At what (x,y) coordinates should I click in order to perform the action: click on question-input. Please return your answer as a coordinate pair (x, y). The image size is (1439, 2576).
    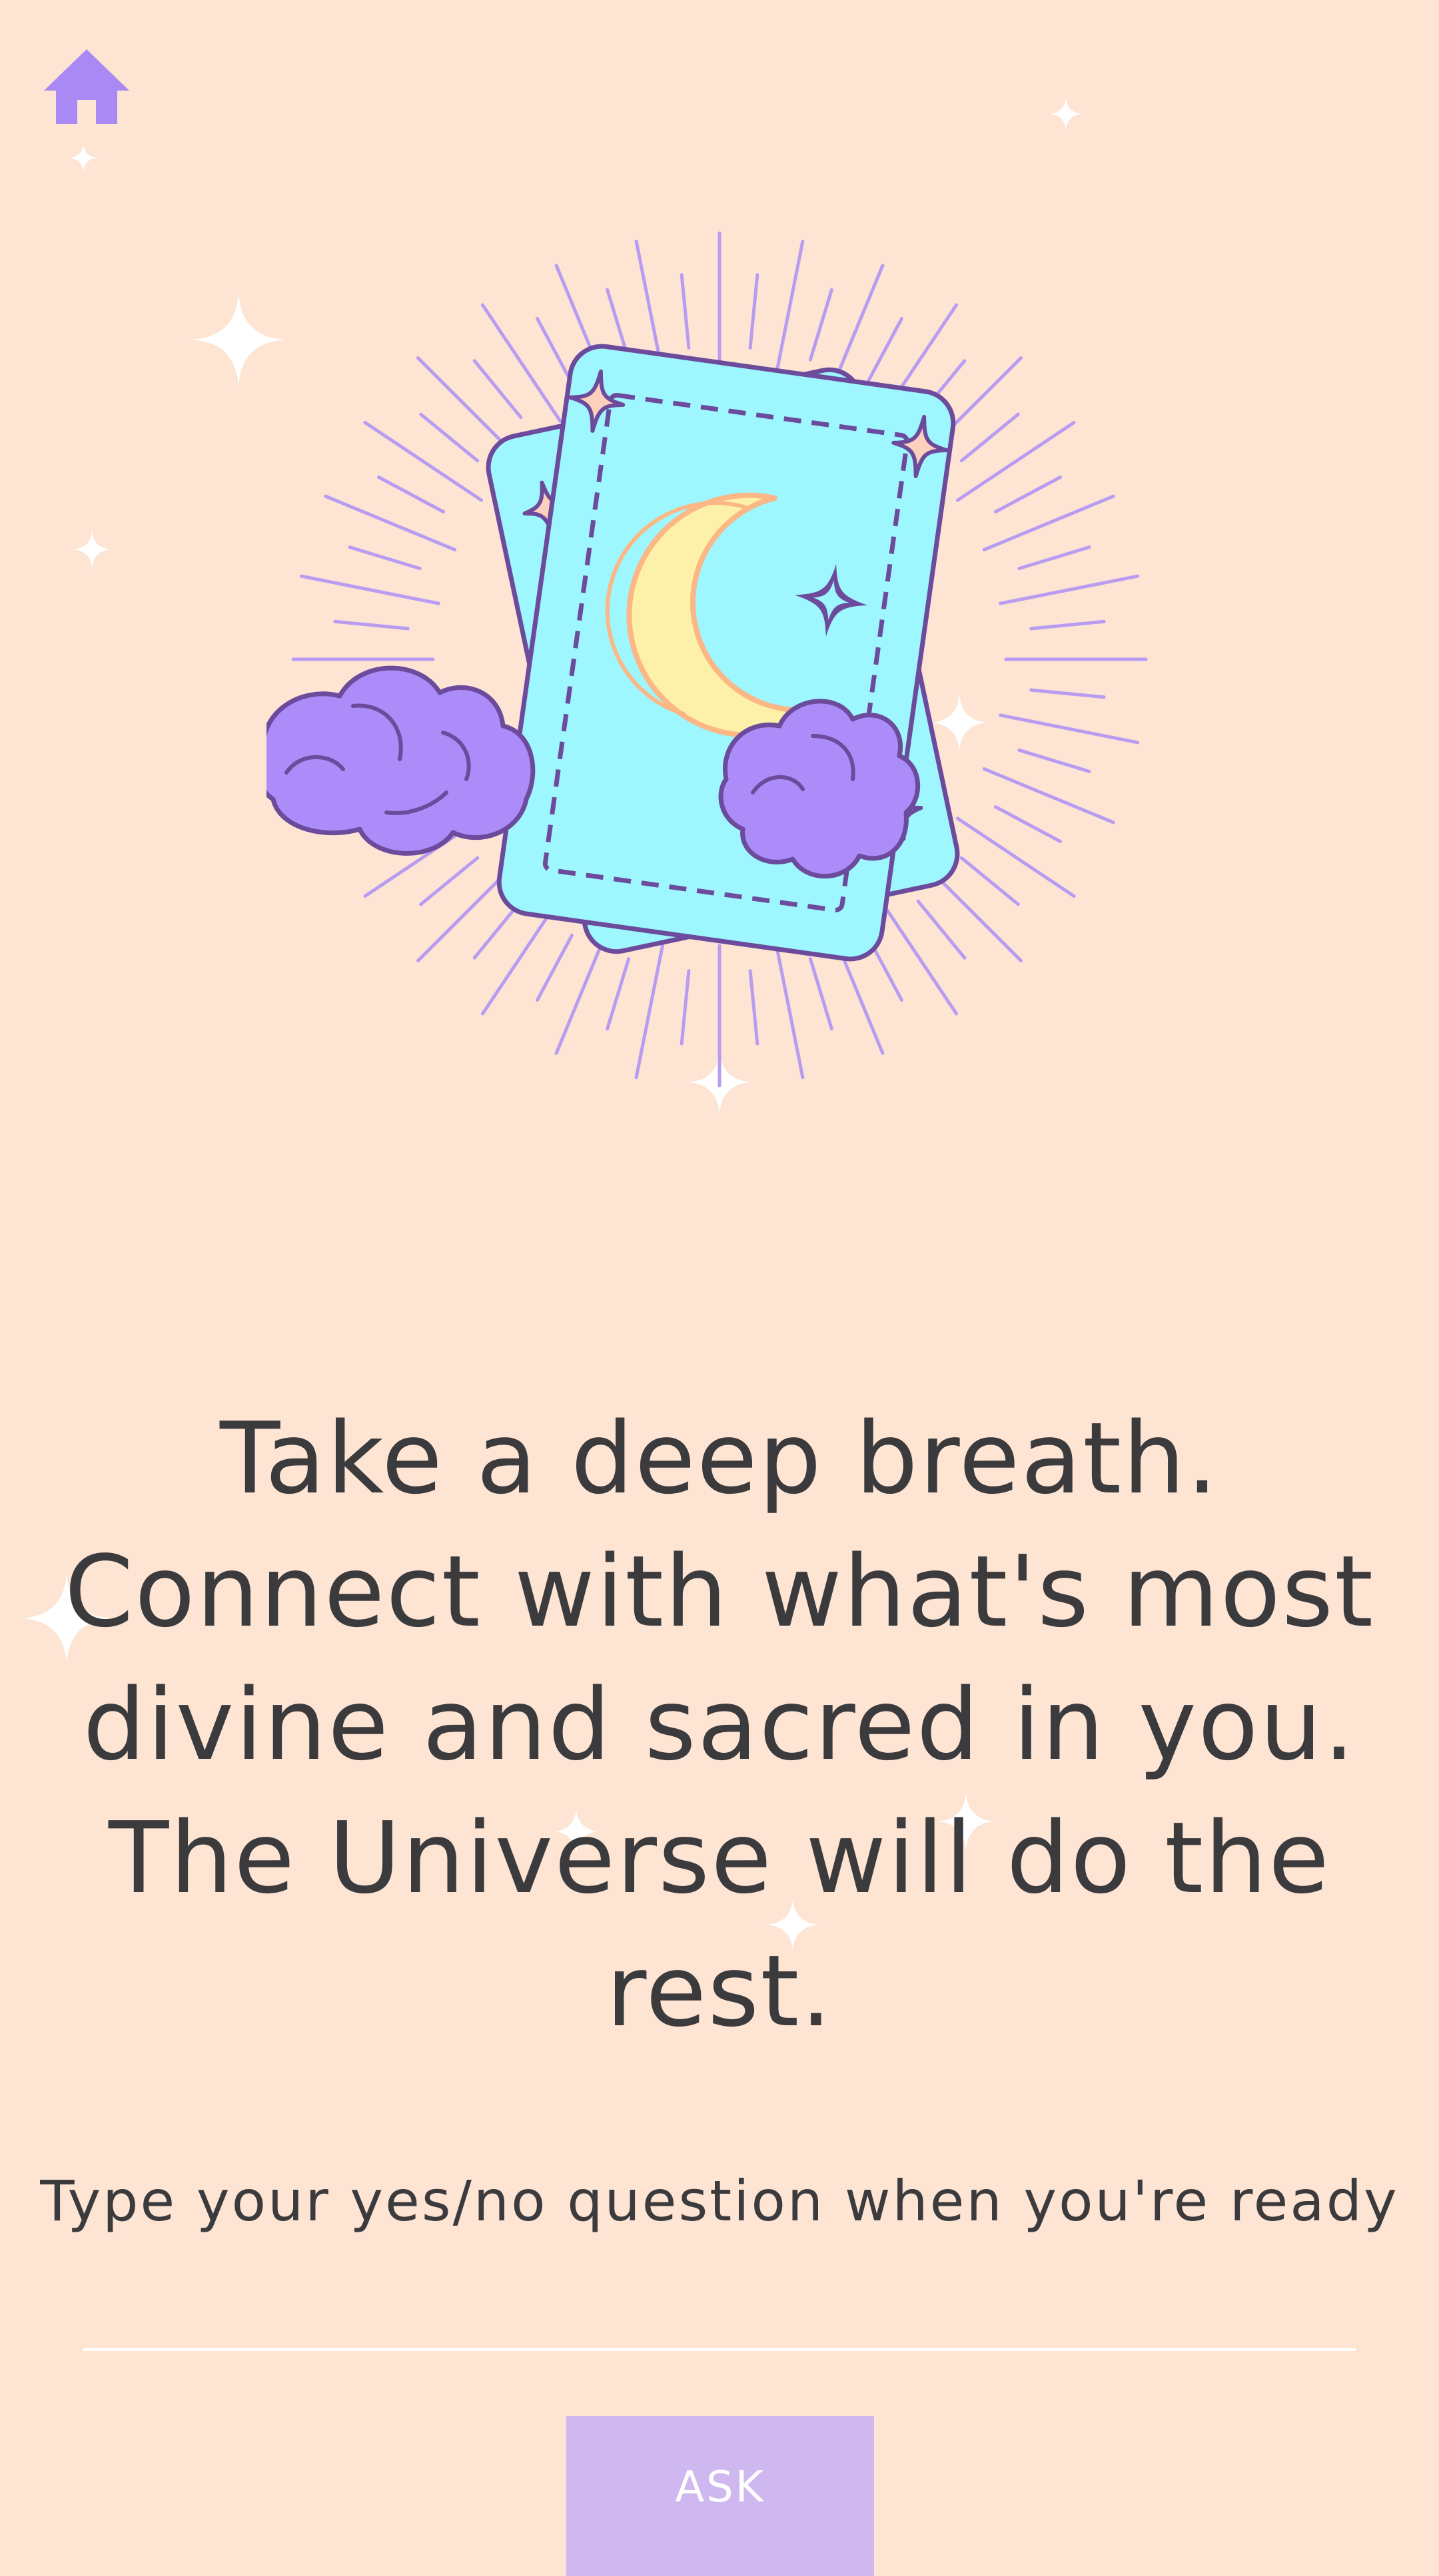
    Looking at the image, I should click on (719, 2314).